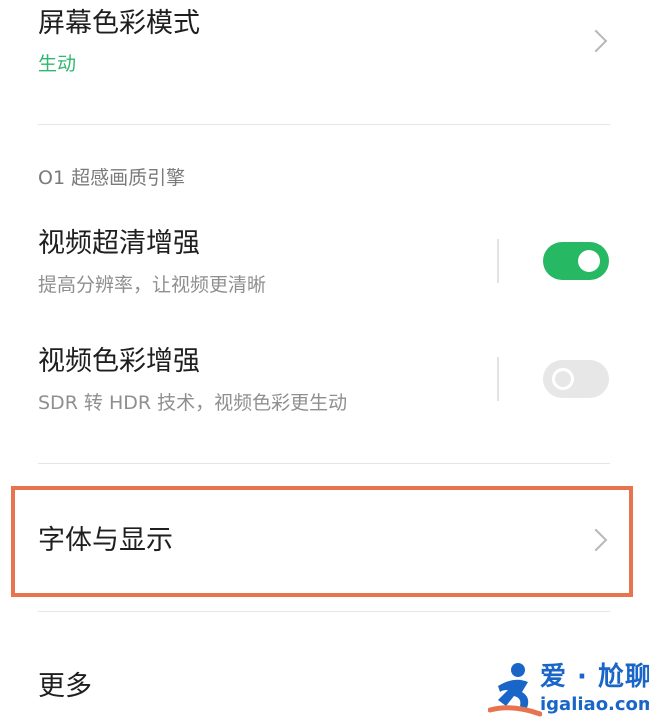  Describe the element at coordinates (119, 361) in the screenshot. I see `video-color-enhance-title: 视频色彩增强` at that location.